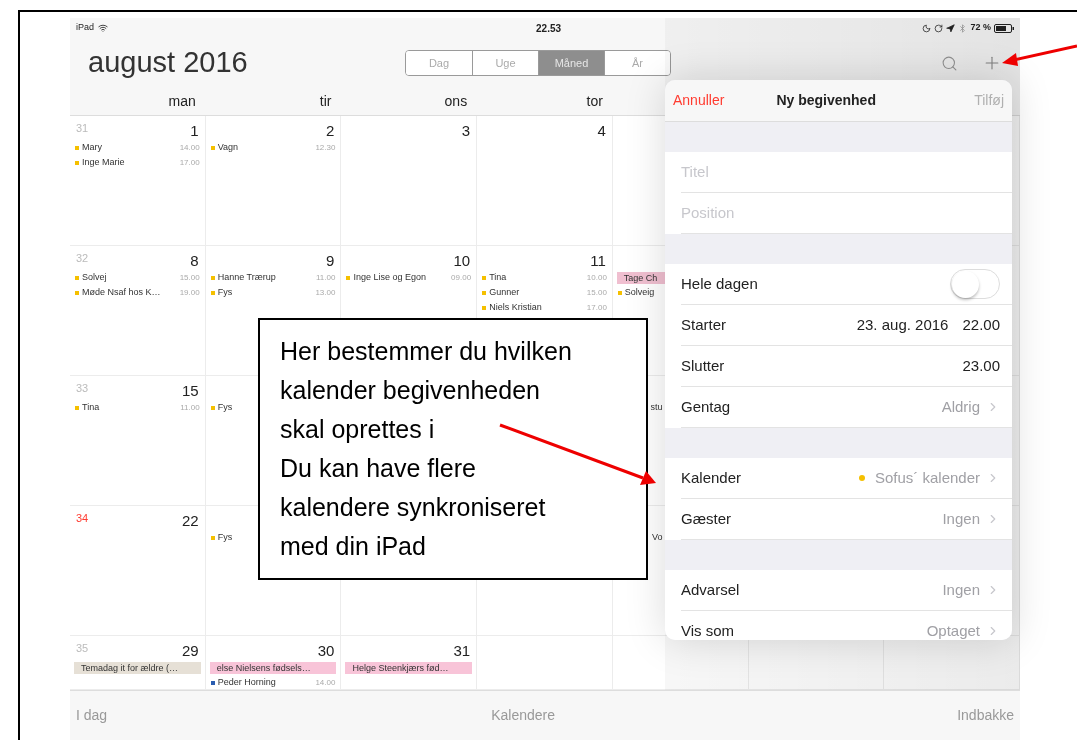  Describe the element at coordinates (594, 101) in the screenshot. I see `weekday-label: tor` at that location.